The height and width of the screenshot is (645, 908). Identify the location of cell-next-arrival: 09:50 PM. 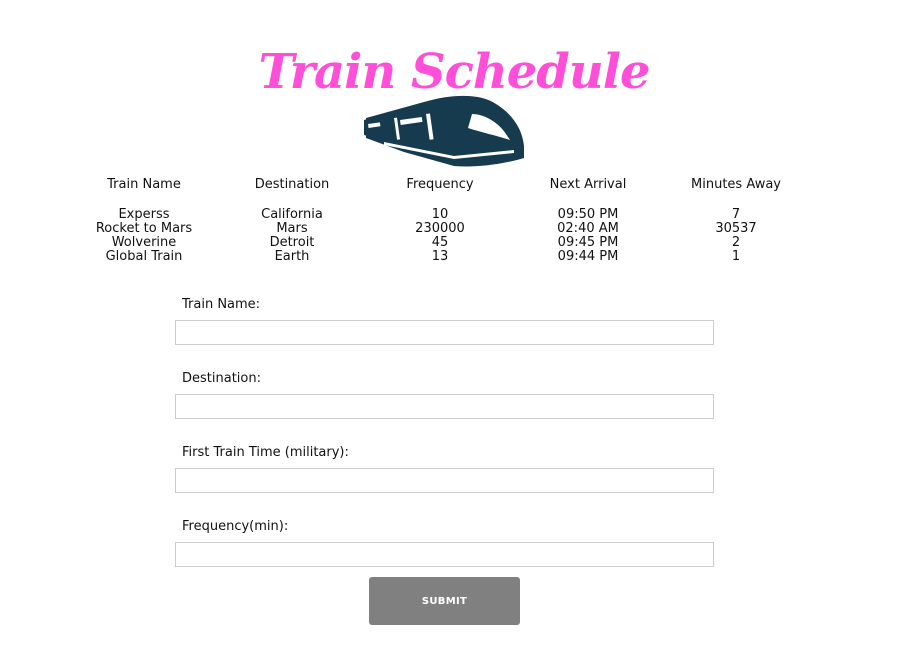
(588, 214).